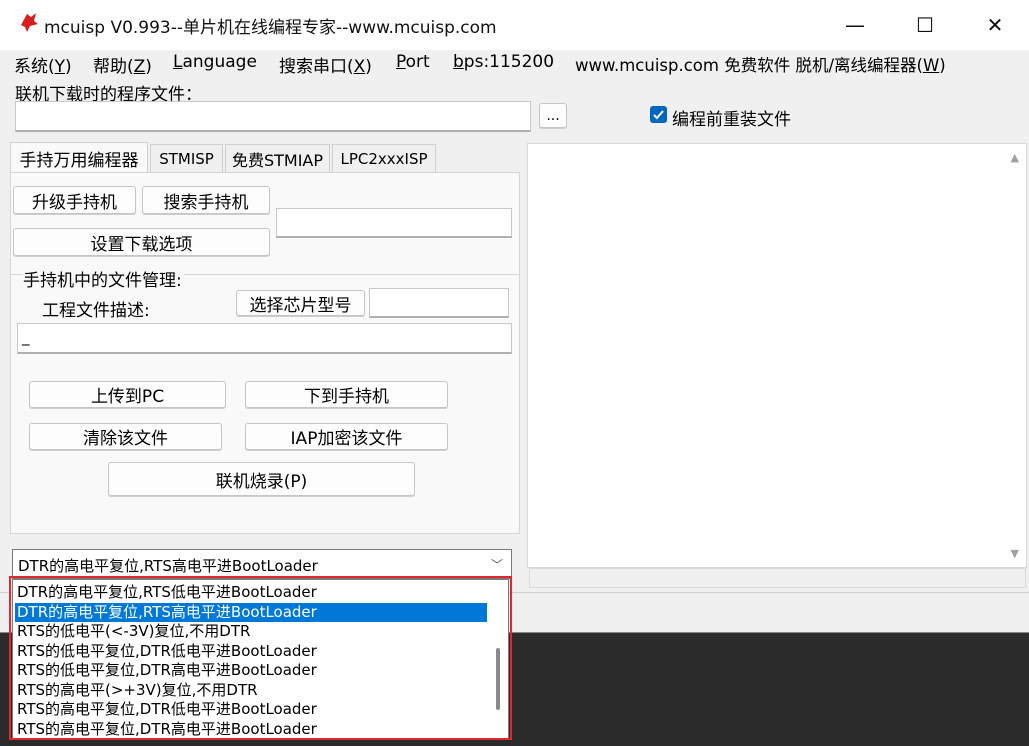  What do you see at coordinates (264, 338) in the screenshot?
I see `project-description-field: _` at bounding box center [264, 338].